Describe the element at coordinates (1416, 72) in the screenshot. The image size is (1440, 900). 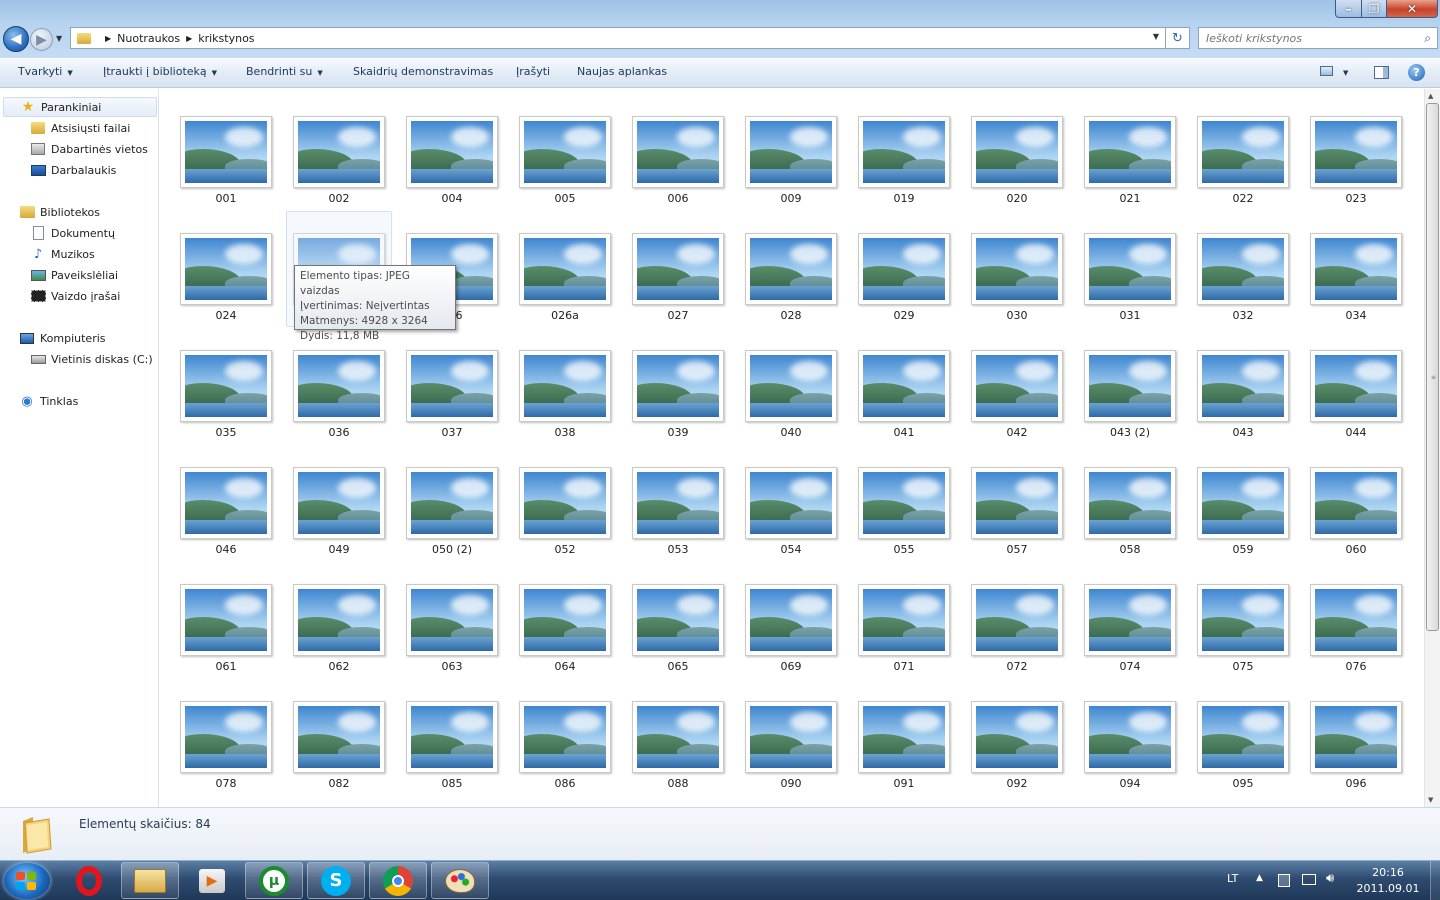
I see `help-button: ?` at that location.